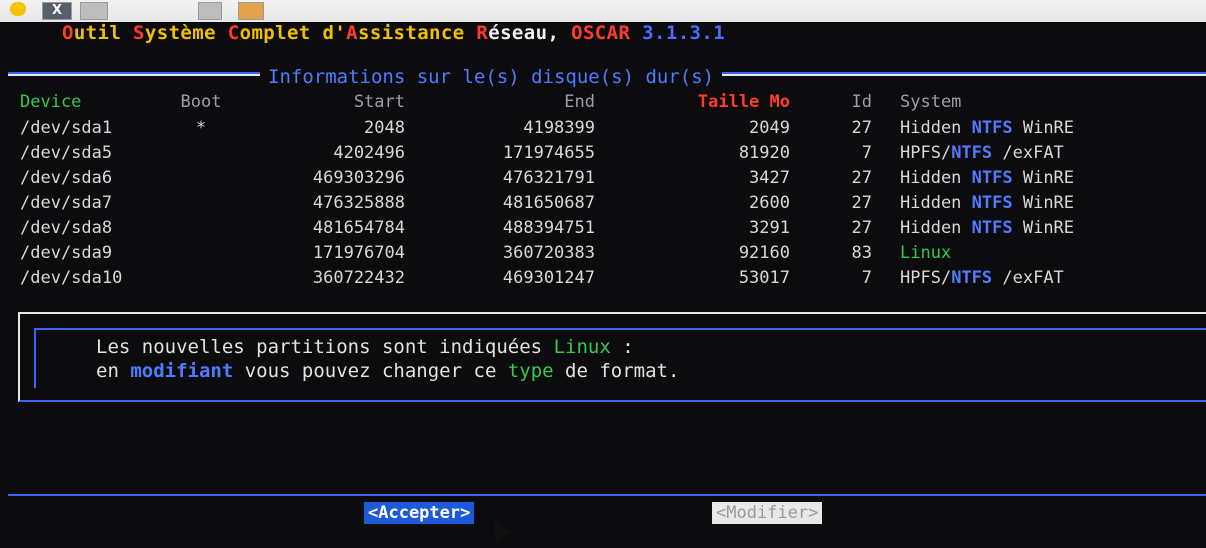 This screenshot has width=1206, height=548. What do you see at coordinates (482, 33) in the screenshot?
I see `title-part: R` at bounding box center [482, 33].